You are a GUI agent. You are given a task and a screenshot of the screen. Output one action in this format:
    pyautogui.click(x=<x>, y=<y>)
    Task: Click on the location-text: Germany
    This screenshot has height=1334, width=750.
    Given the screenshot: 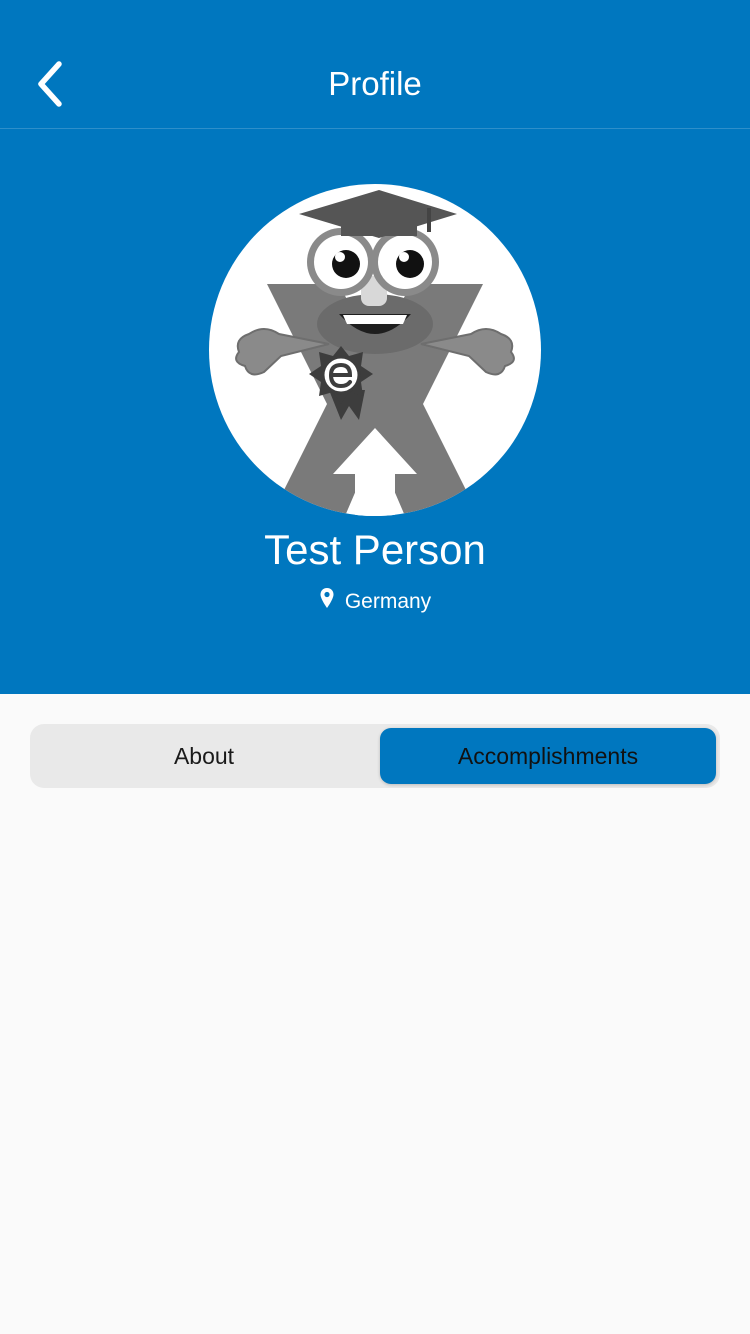 What is the action you would take?
    pyautogui.click(x=388, y=601)
    